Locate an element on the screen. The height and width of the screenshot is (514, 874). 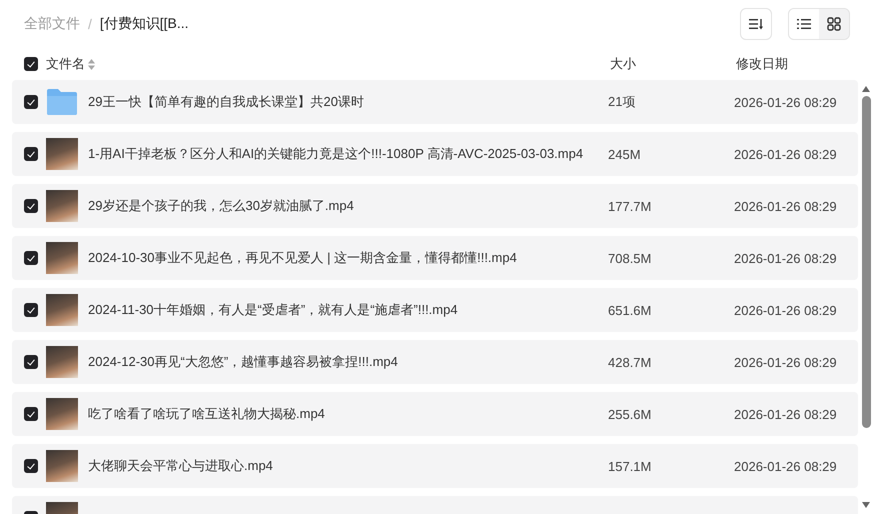
file-row: 大佬聊天会平常心与进取心.mp4 157.1M 2026-01-26 08:29 is located at coordinates (435, 466).